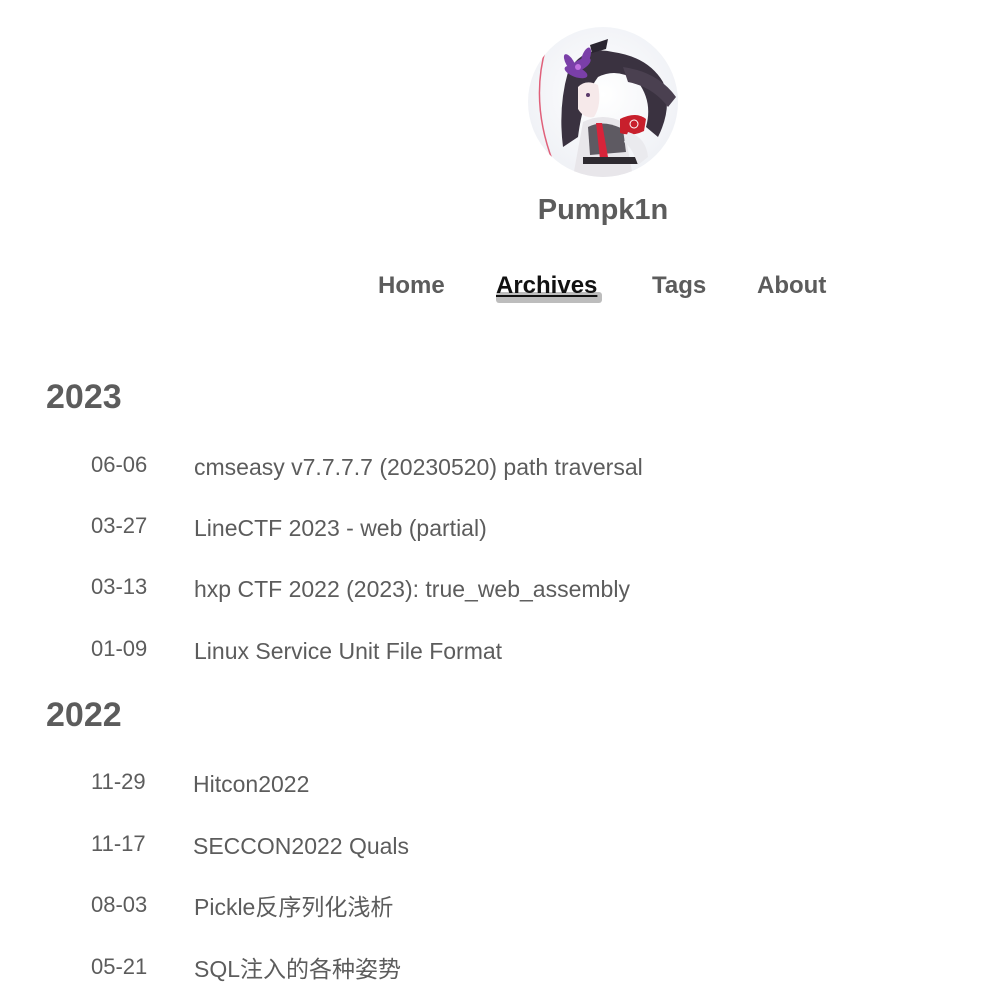  I want to click on nav-home-link: Home, so click(411, 286).